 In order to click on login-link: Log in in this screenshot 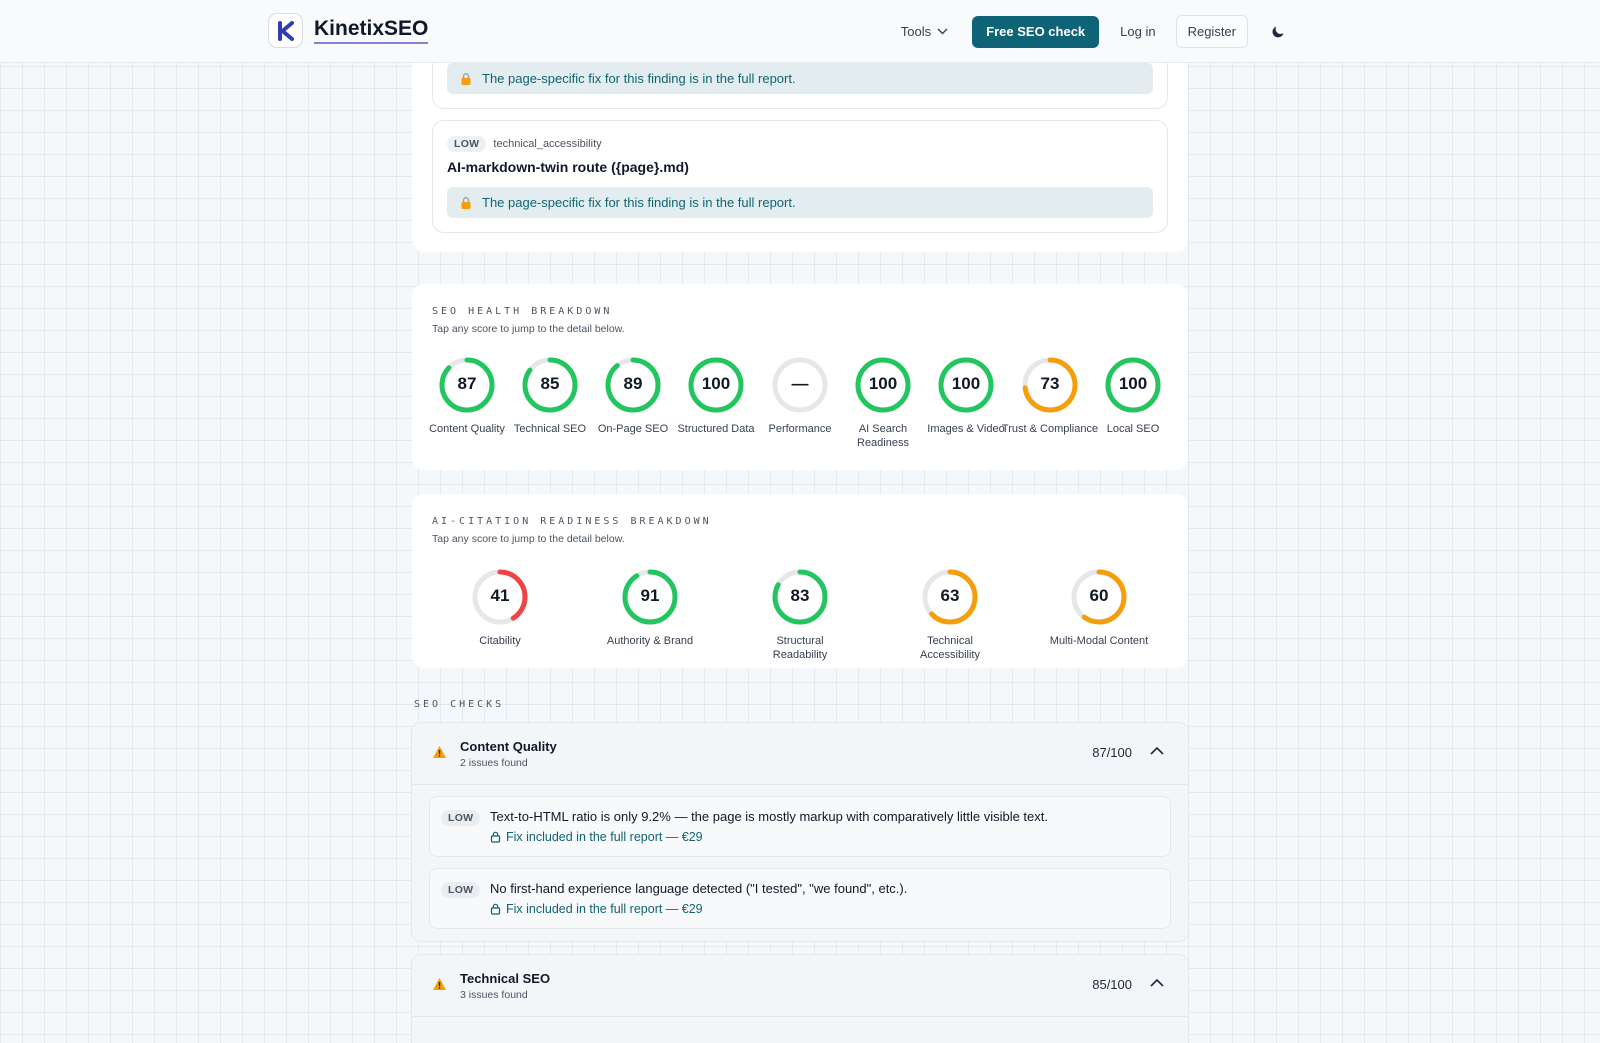, I will do `click(1137, 31)`.